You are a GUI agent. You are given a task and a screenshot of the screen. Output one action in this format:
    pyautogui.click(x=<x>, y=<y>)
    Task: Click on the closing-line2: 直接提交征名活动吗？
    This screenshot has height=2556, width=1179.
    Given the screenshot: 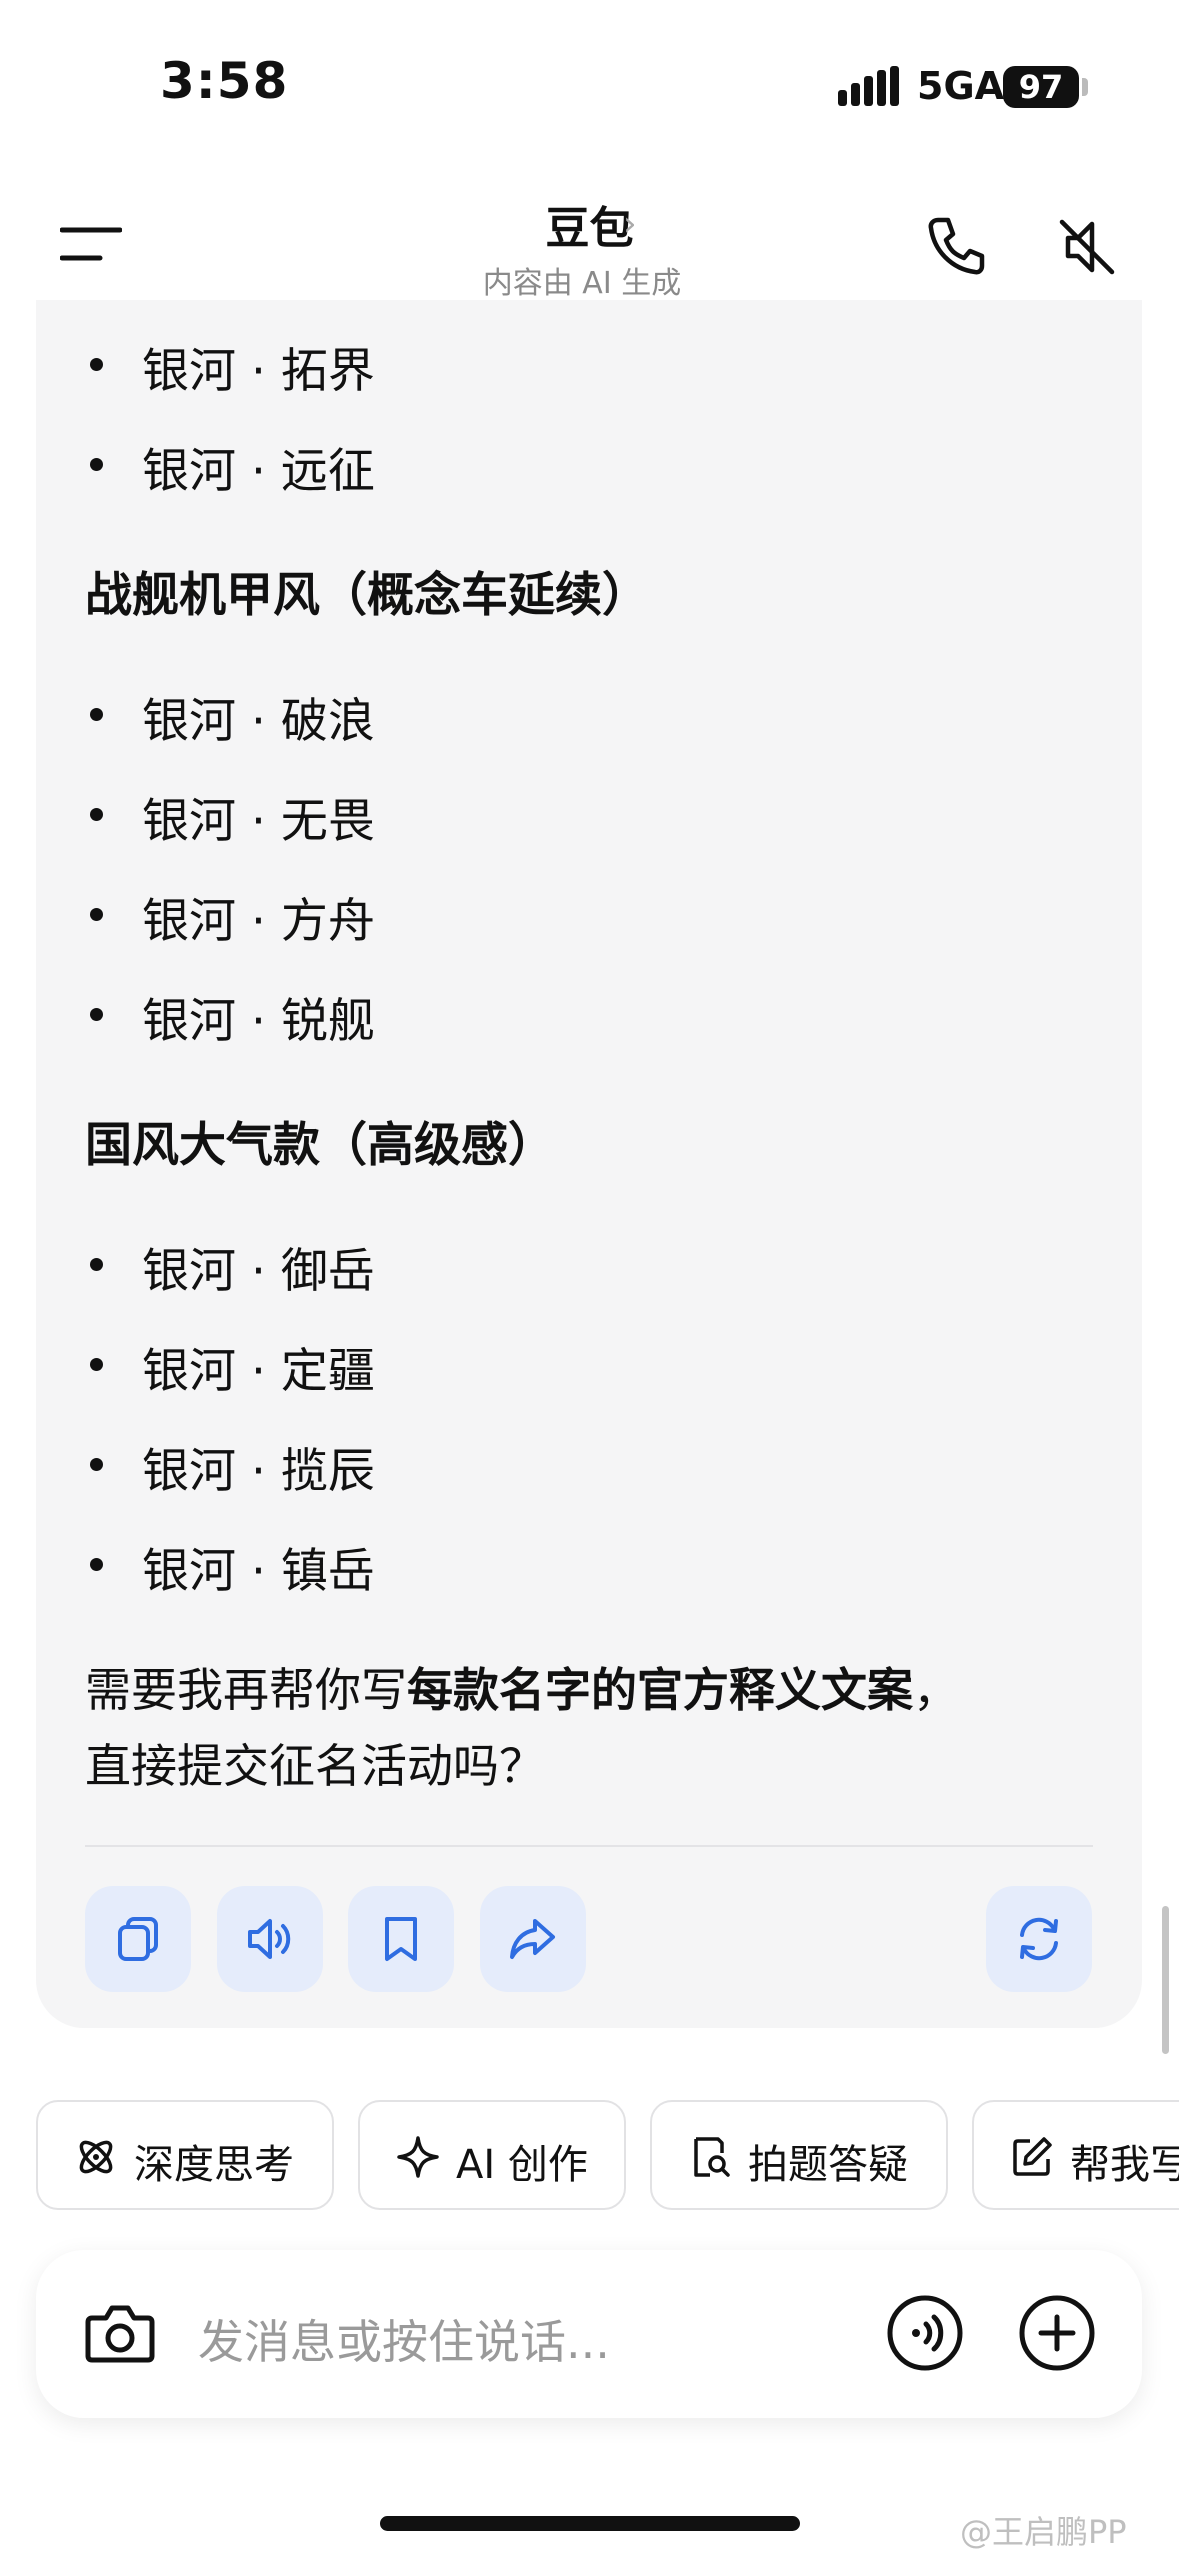 What is the action you would take?
    pyautogui.click(x=315, y=1766)
    